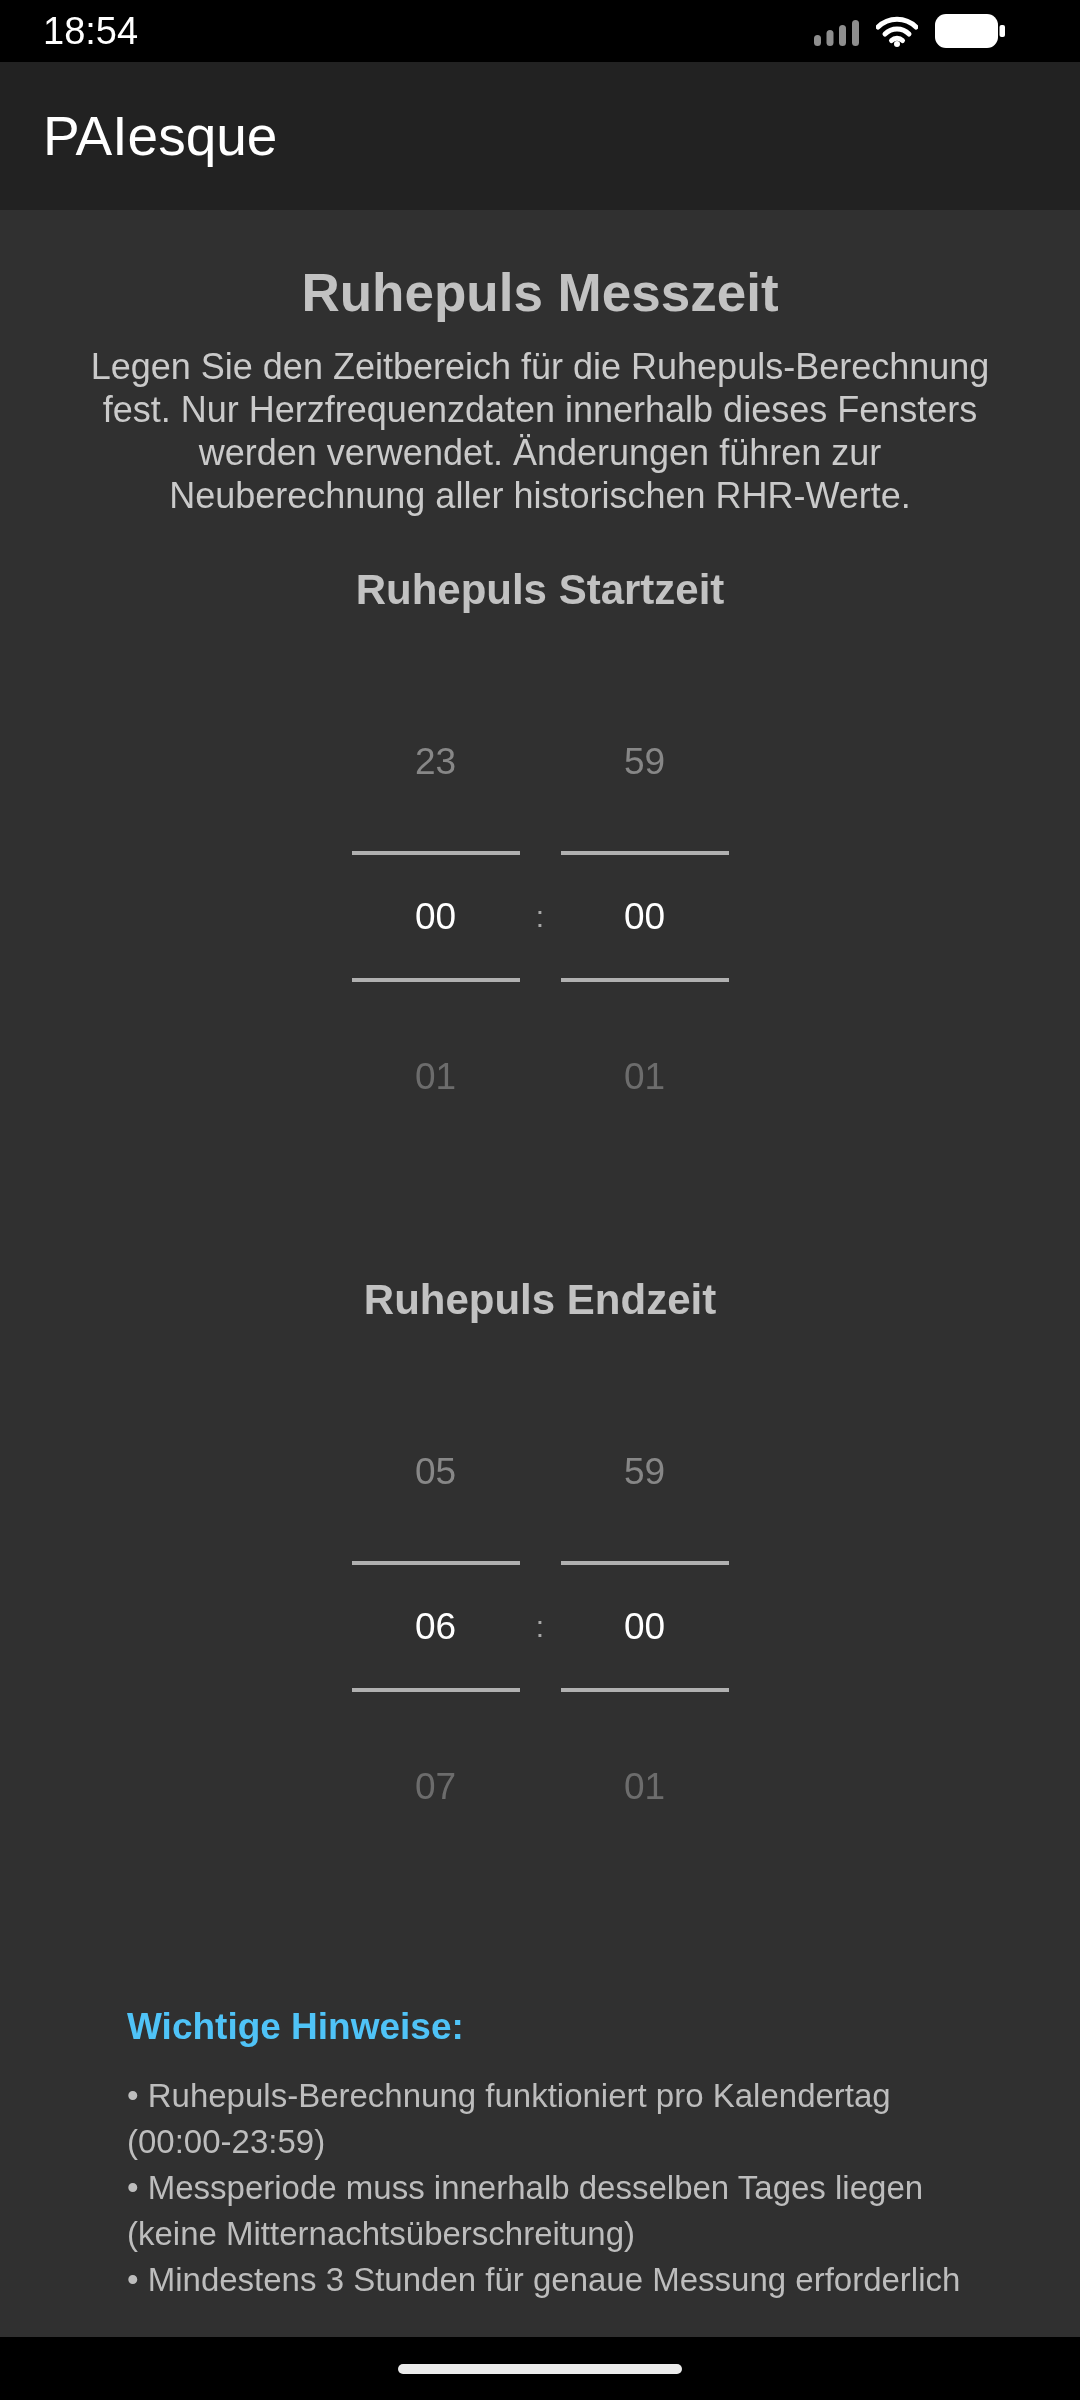 The height and width of the screenshot is (2400, 1080). Describe the element at coordinates (897, 31) in the screenshot. I see `wifi-icon` at that location.